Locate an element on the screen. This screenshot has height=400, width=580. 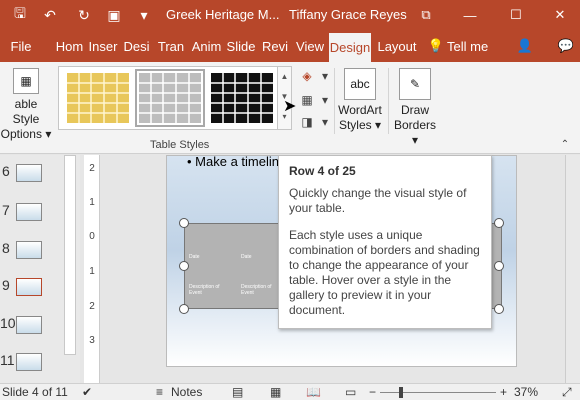
slide-count: Slide 4 of 11 is located at coordinates (35, 392).